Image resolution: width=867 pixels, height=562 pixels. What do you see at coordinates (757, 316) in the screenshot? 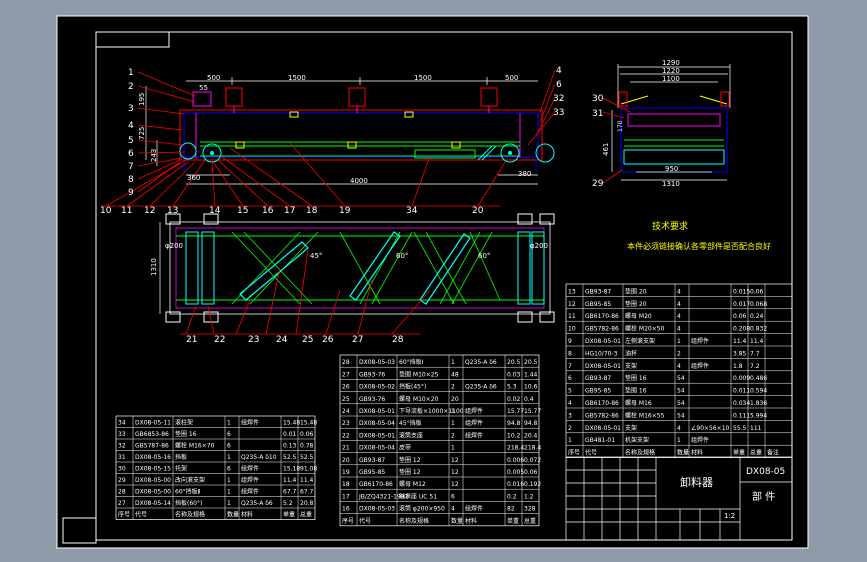
I see `bom-cell: 0.24` at bounding box center [757, 316].